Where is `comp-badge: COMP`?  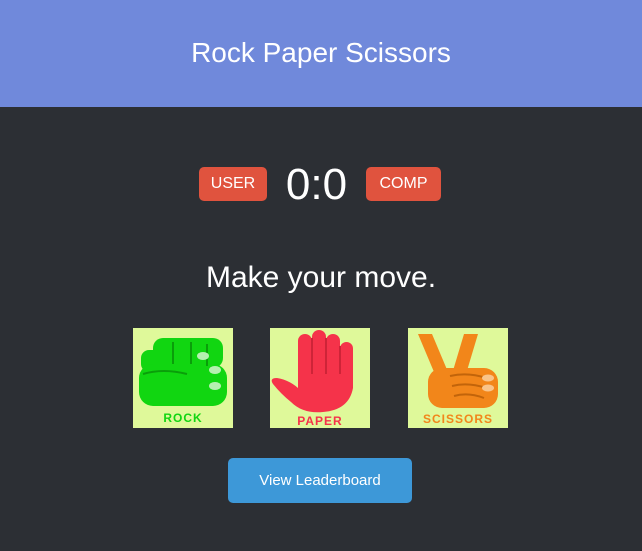 comp-badge: COMP is located at coordinates (403, 184).